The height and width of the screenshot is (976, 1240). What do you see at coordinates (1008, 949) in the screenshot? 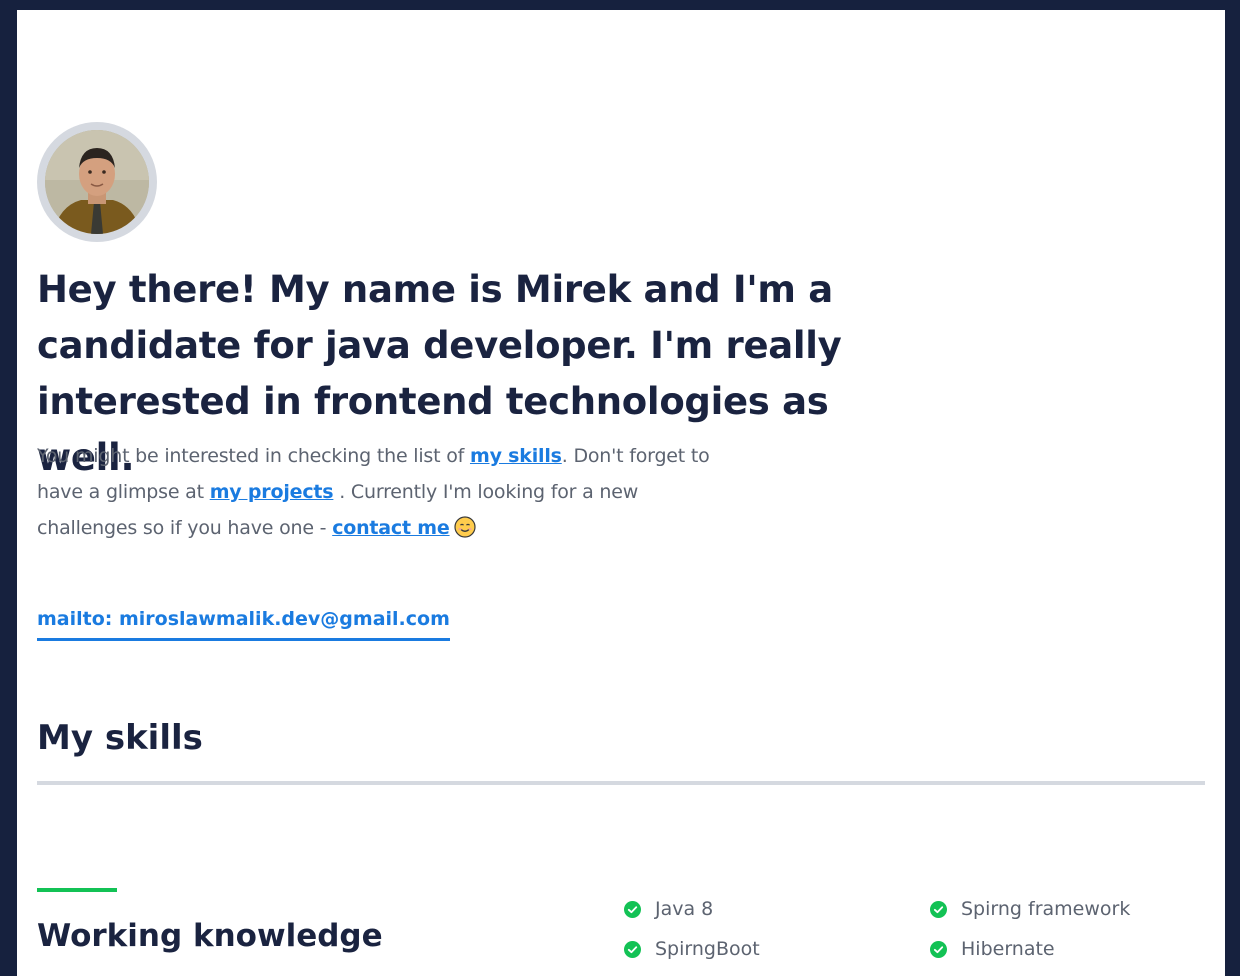
I see `skill-label: Hibernate` at bounding box center [1008, 949].